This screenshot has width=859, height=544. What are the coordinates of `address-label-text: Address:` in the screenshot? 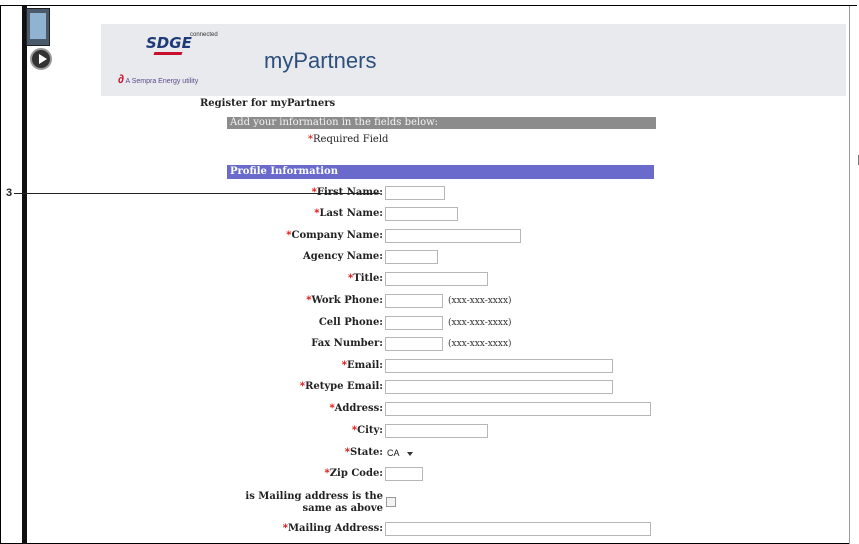 It's located at (358, 408).